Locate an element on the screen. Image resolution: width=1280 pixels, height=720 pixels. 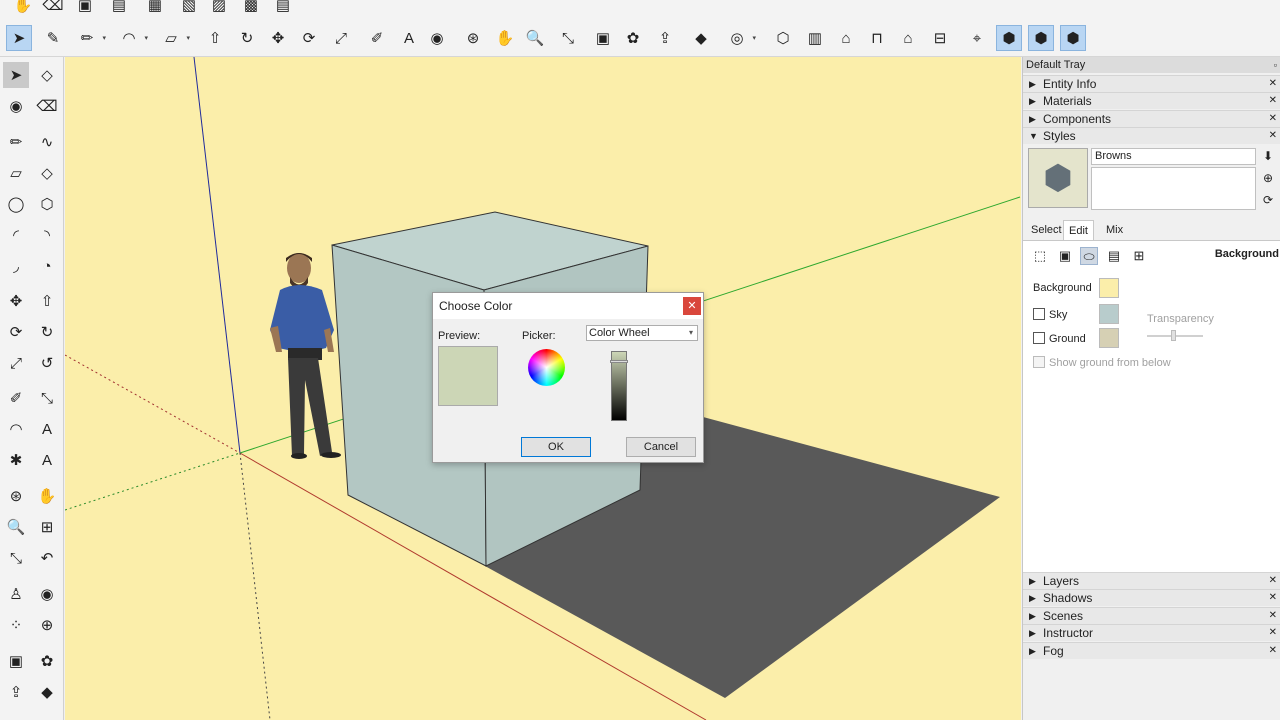
rotated-rectangle-icon: ◇ is located at coordinates (47, 173).